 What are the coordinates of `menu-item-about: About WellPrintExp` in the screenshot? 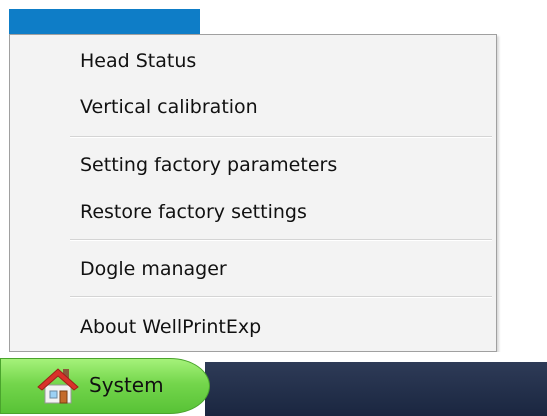 It's located at (170, 327).